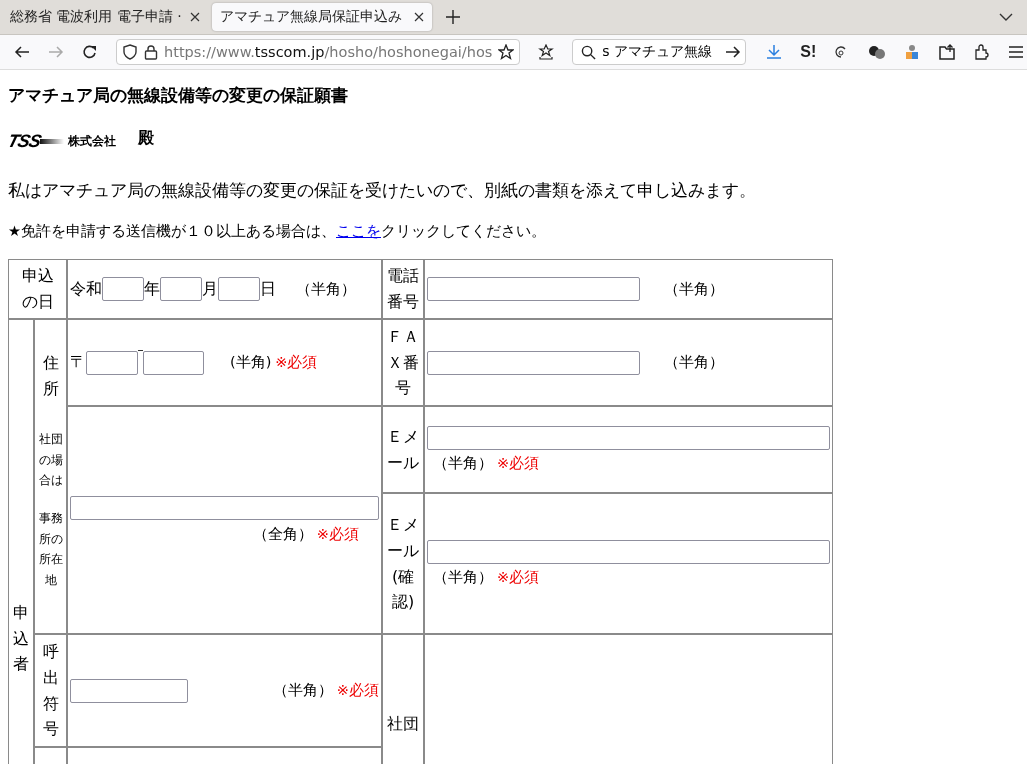  What do you see at coordinates (37, 289) in the screenshot?
I see `field-label: 申込の日` at bounding box center [37, 289].